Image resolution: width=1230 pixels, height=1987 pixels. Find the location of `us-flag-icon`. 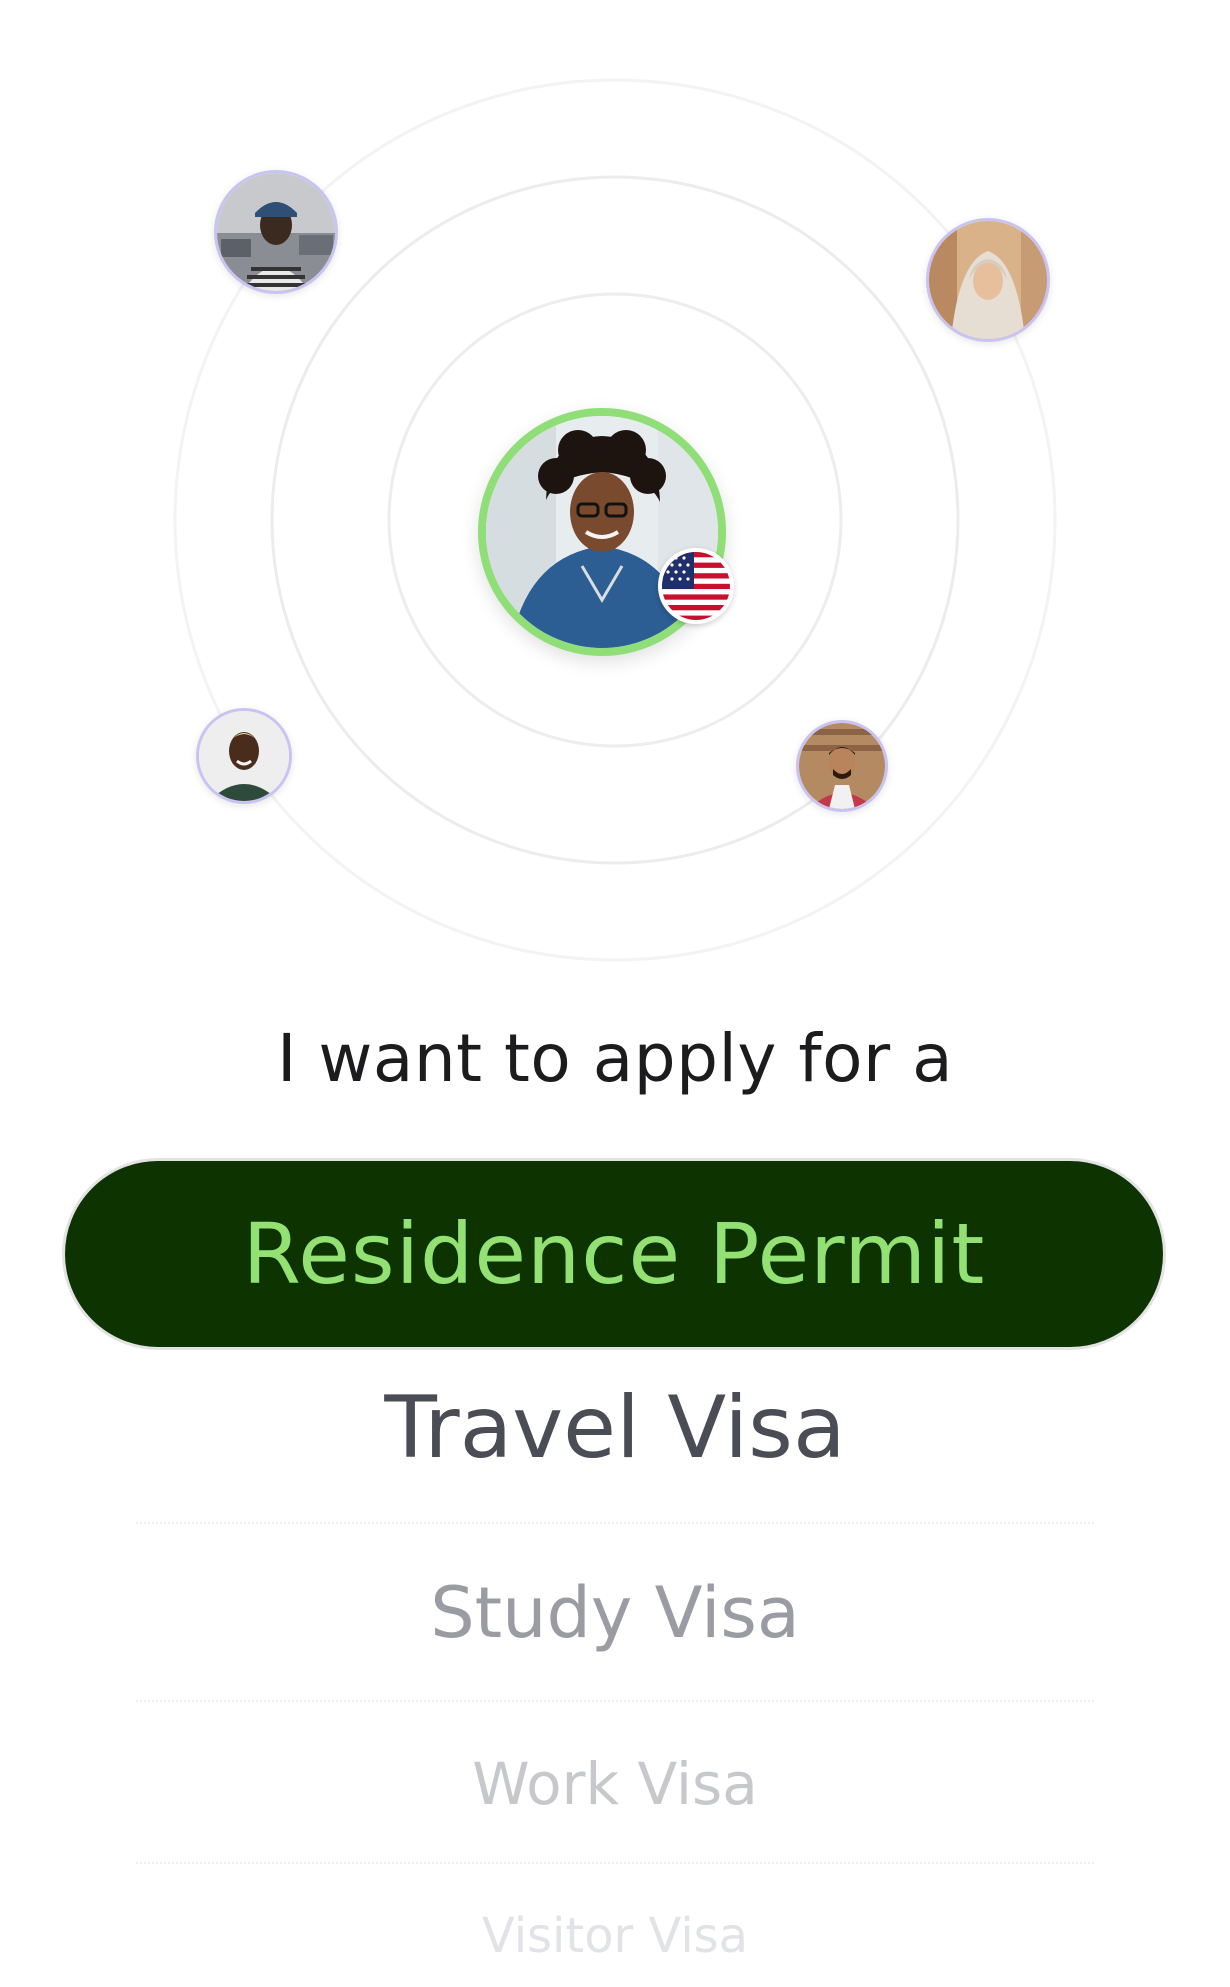

us-flag-icon is located at coordinates (696, 586).